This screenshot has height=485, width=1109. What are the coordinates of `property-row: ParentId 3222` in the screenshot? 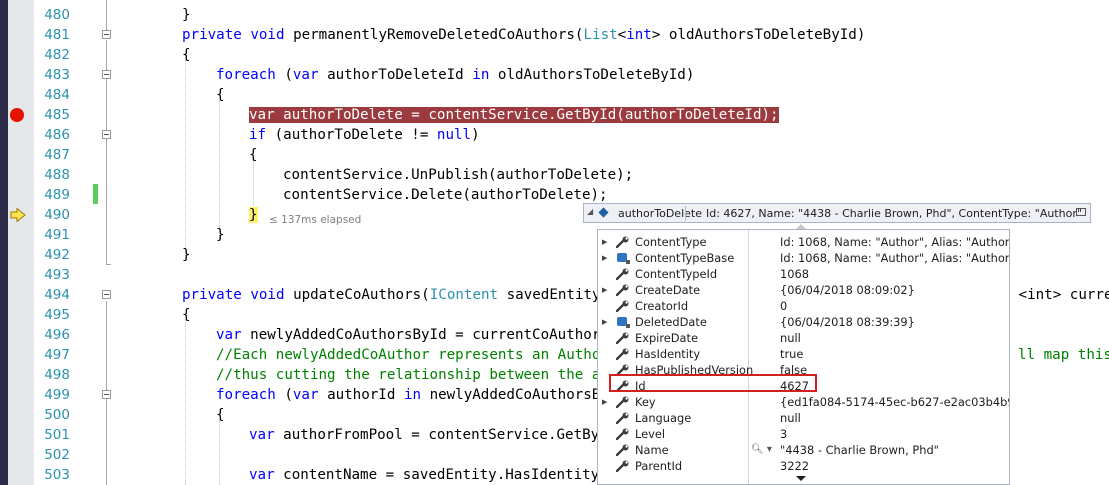 It's located at (803, 466).